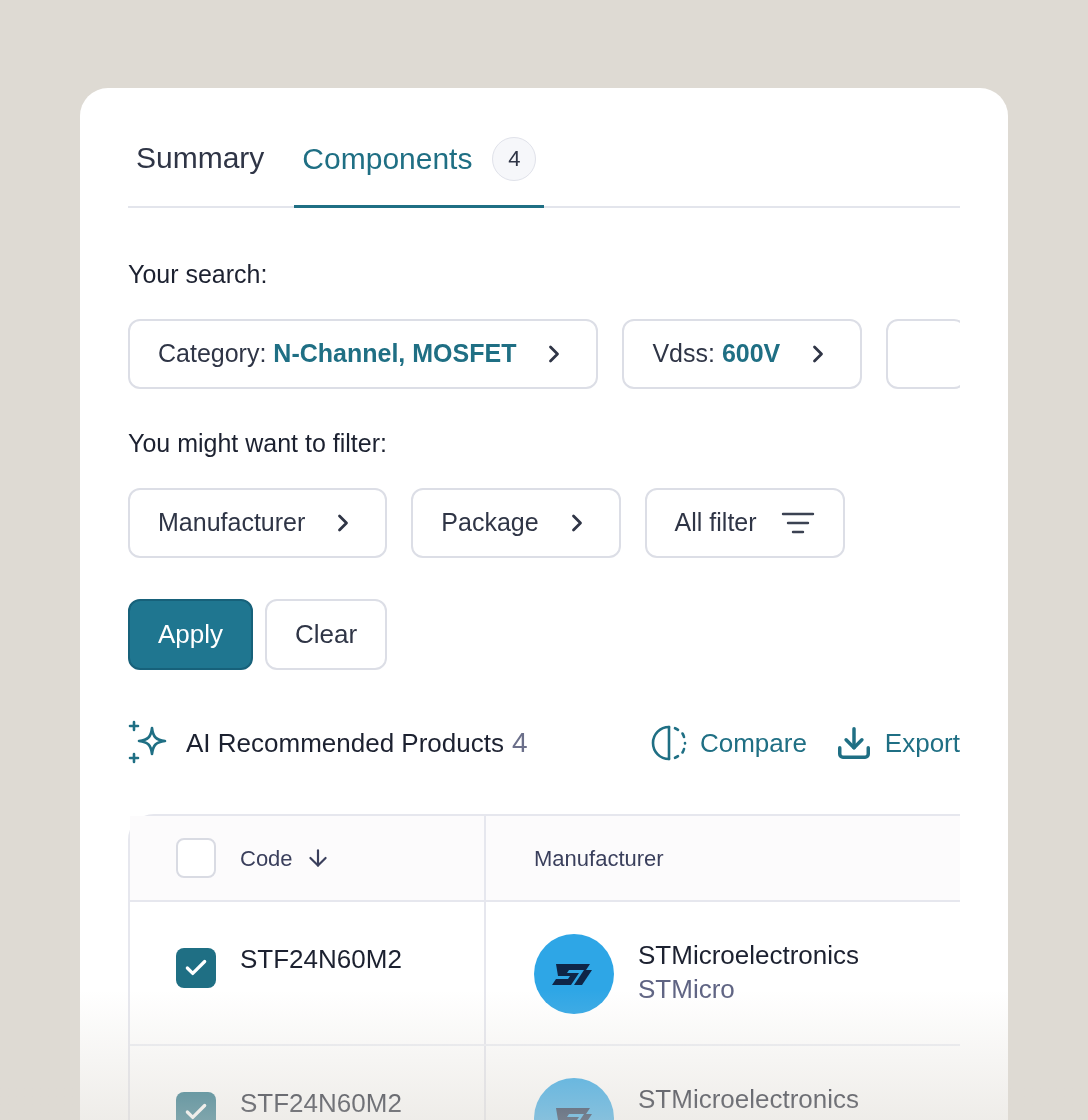 Image resolution: width=1088 pixels, height=1120 pixels. Describe the element at coordinates (897, 743) in the screenshot. I see `export-button: Export` at that location.